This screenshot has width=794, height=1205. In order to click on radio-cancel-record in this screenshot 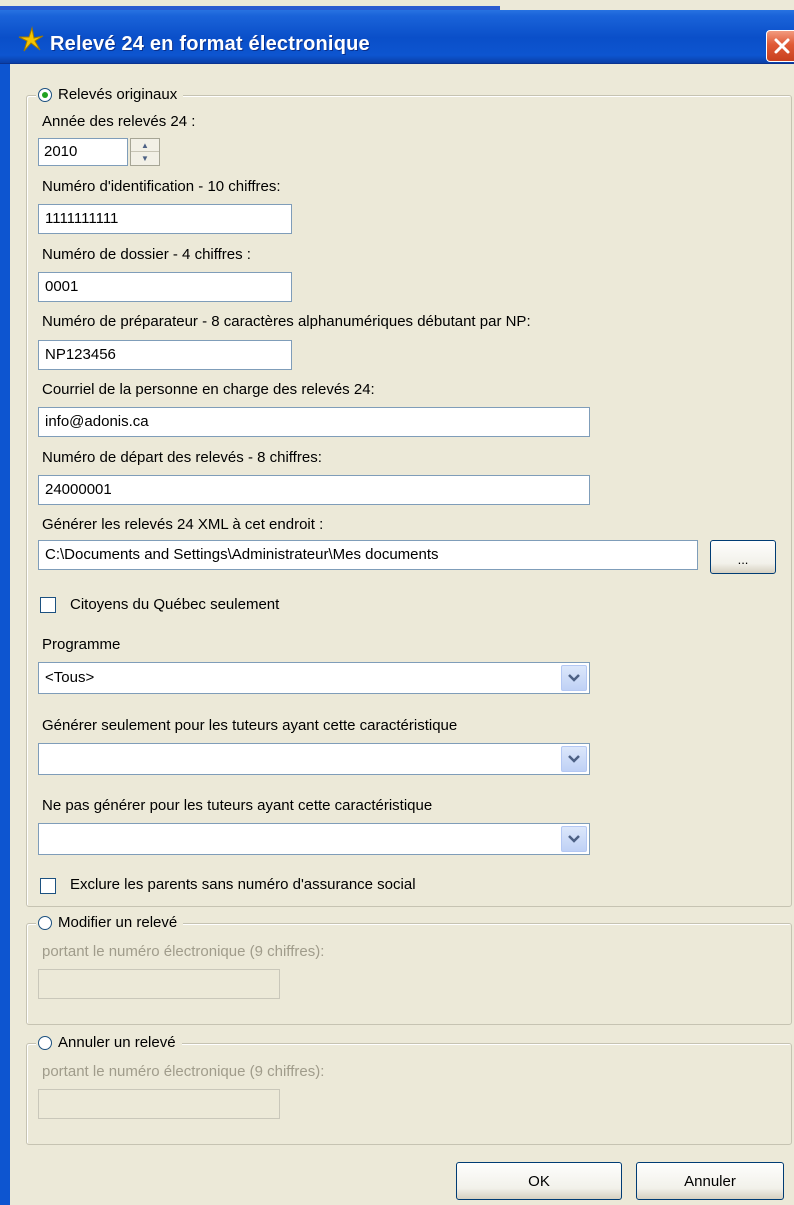, I will do `click(45, 1042)`.